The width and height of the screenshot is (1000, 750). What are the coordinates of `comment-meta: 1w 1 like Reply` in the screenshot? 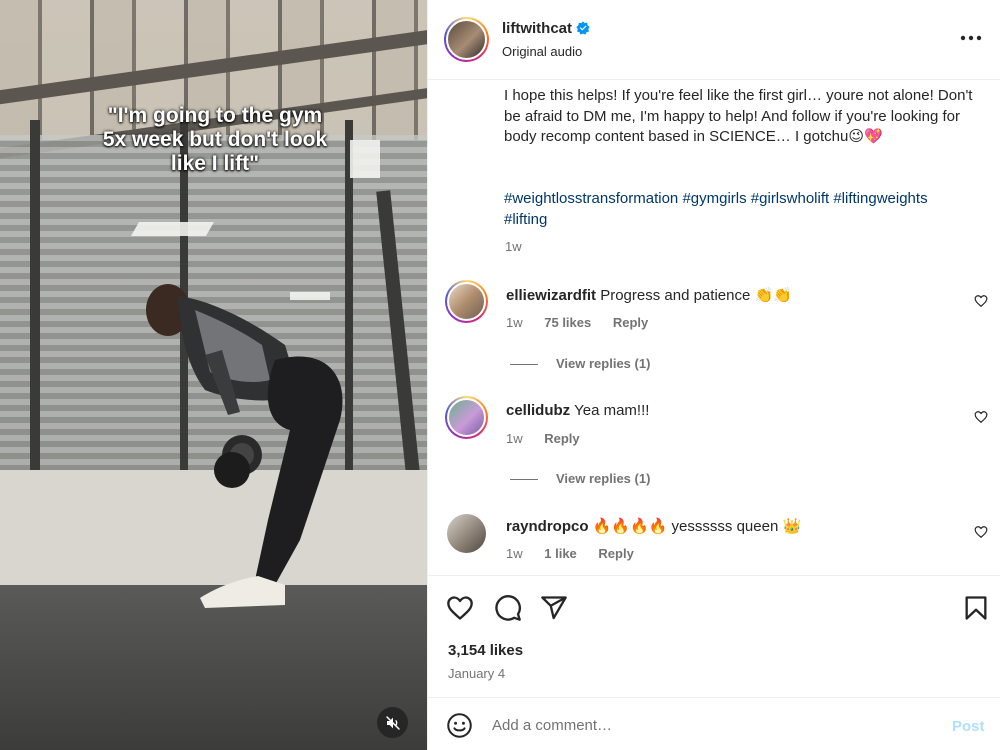 It's located at (579, 553).